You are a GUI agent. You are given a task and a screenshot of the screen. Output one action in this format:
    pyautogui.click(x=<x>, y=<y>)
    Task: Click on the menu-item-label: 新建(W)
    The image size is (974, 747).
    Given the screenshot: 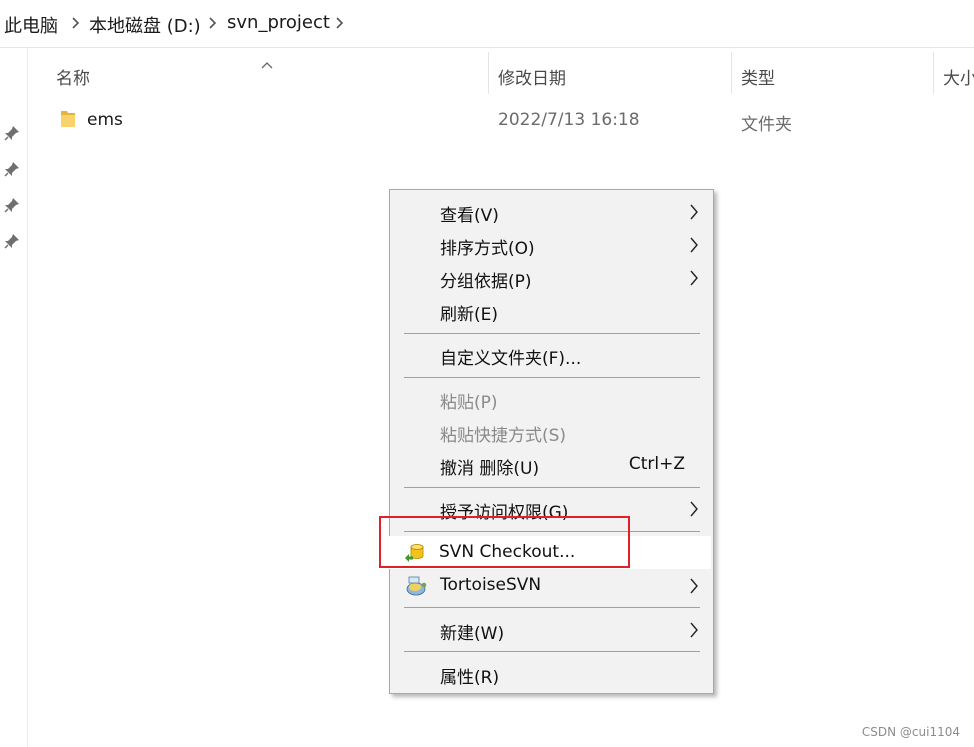 What is the action you would take?
    pyautogui.click(x=472, y=634)
    